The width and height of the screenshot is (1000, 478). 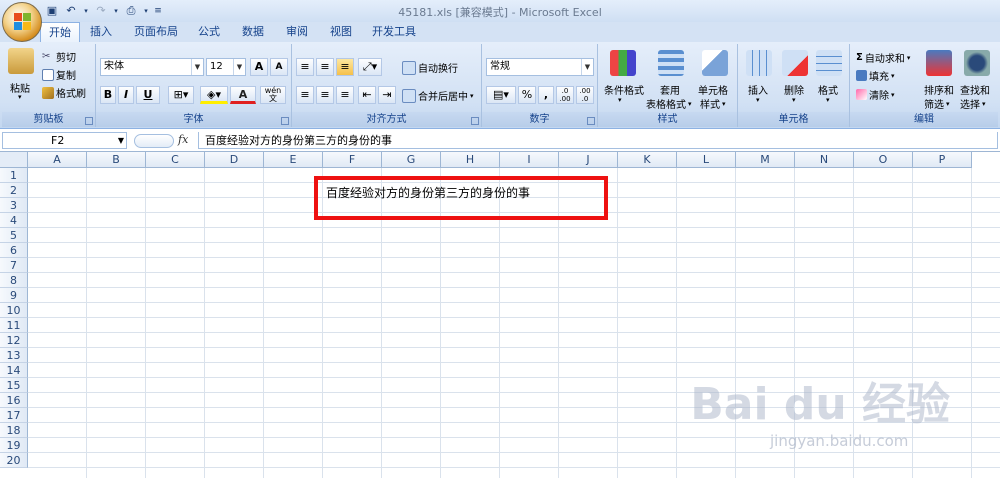 I want to click on formula-bar-grip, so click(x=154, y=141).